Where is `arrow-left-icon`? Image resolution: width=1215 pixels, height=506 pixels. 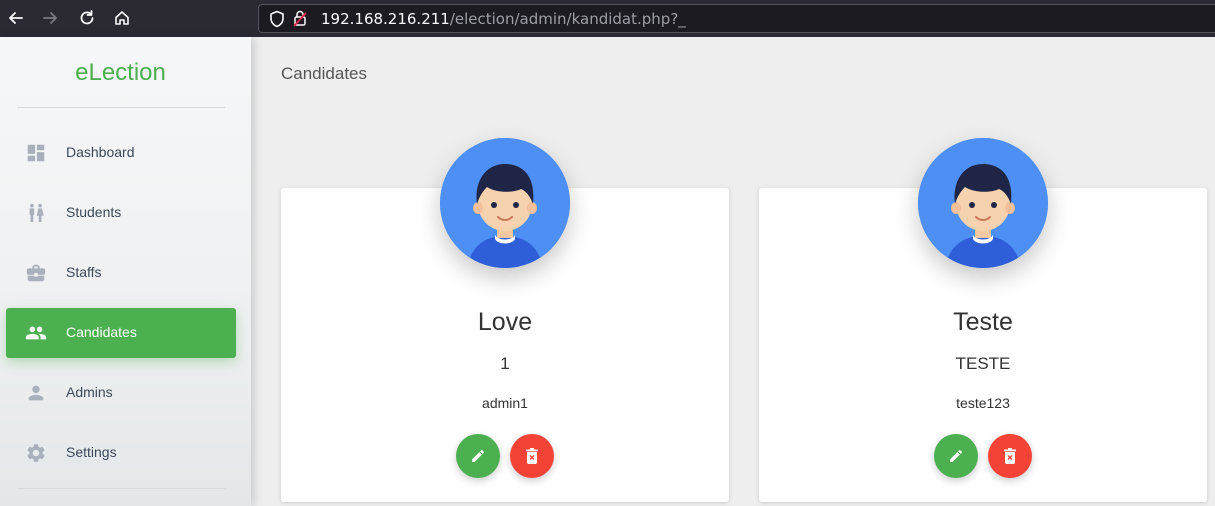 arrow-left-icon is located at coordinates (16, 18).